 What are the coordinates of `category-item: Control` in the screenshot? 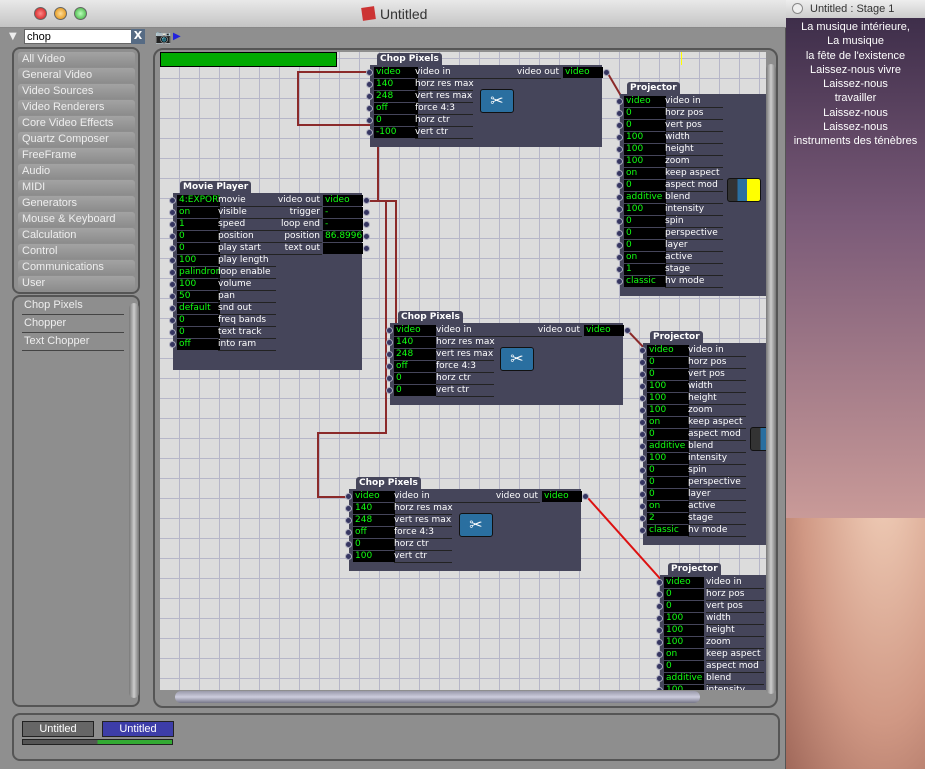 It's located at (76, 251).